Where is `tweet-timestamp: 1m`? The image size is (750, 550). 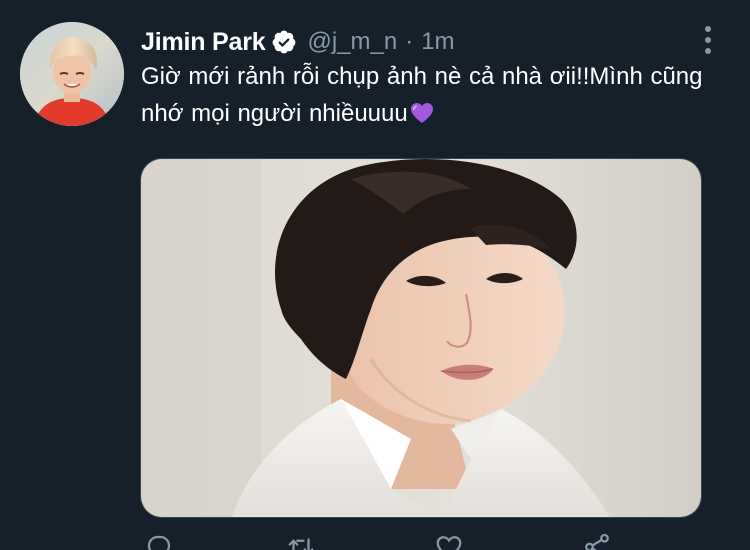
tweet-timestamp: 1m is located at coordinates (437, 42).